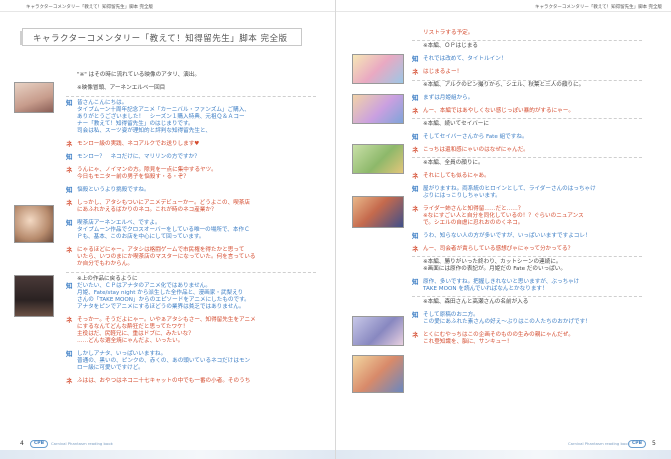 The height and width of the screenshot is (459, 671). Describe the element at coordinates (82, 443) in the screenshot. I see `footer-caption-left: Carnival Phantasm reading book` at that location.